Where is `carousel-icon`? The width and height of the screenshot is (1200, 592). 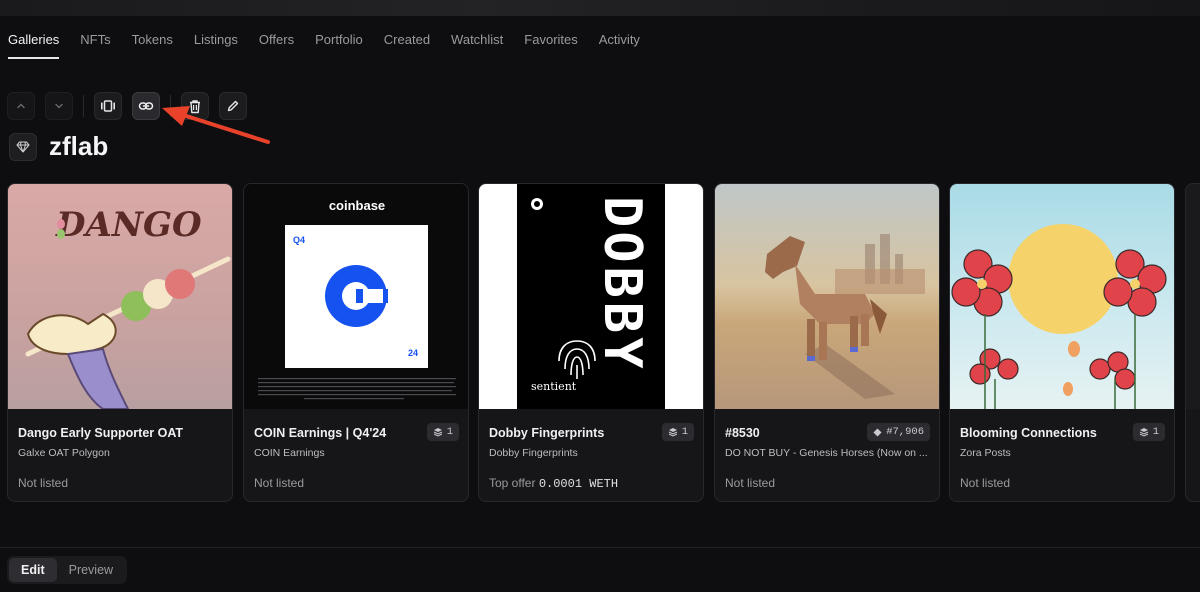 carousel-icon is located at coordinates (108, 106).